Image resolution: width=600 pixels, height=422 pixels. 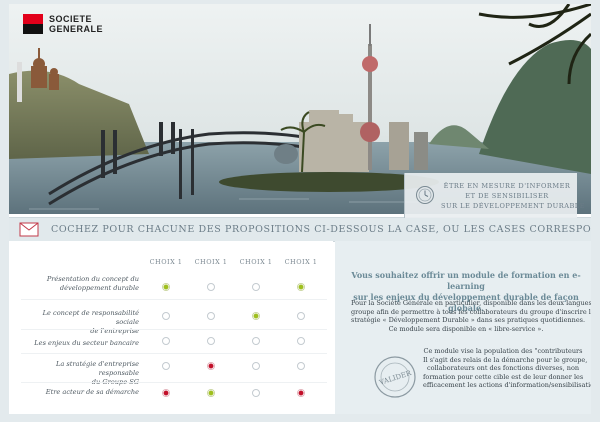 I want to click on objective-line-1: ÊTRE EN MESURE D'INFORMER, so click(x=507, y=186).